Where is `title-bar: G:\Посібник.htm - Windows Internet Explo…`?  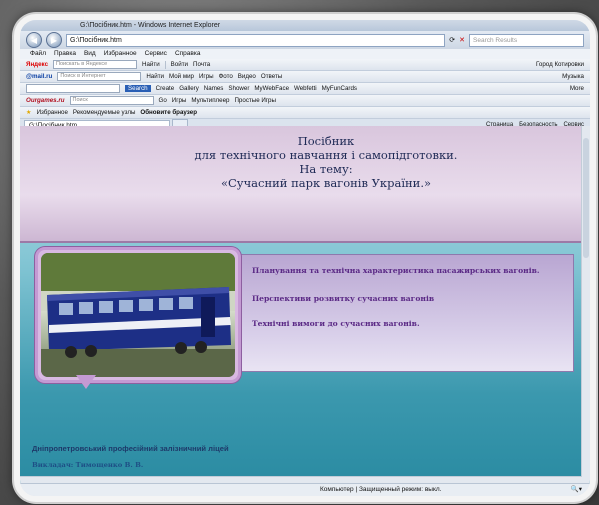
title-bar: G:\Посібник.htm - Windows Internet Explo… is located at coordinates (305, 25).